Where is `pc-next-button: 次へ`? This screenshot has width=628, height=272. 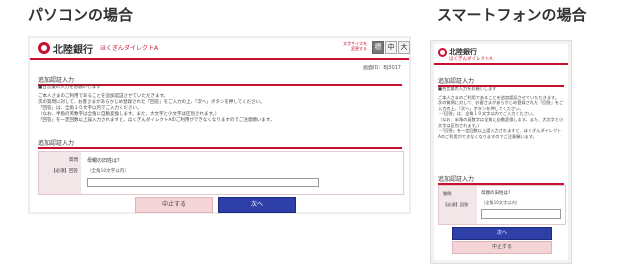
pc-next-button: 次へ is located at coordinates (257, 205).